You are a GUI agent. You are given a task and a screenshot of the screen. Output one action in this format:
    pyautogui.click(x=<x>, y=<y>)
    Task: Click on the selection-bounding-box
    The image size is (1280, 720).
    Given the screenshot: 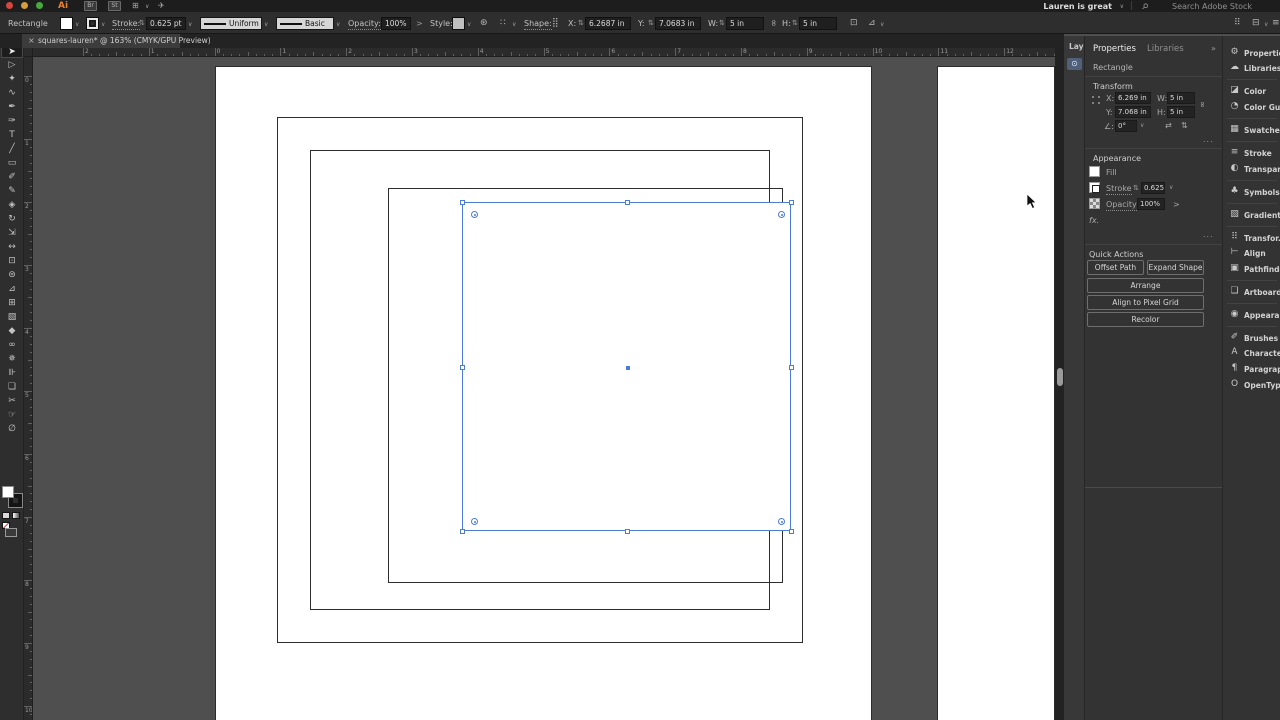 What is the action you would take?
    pyautogui.click(x=627, y=367)
    